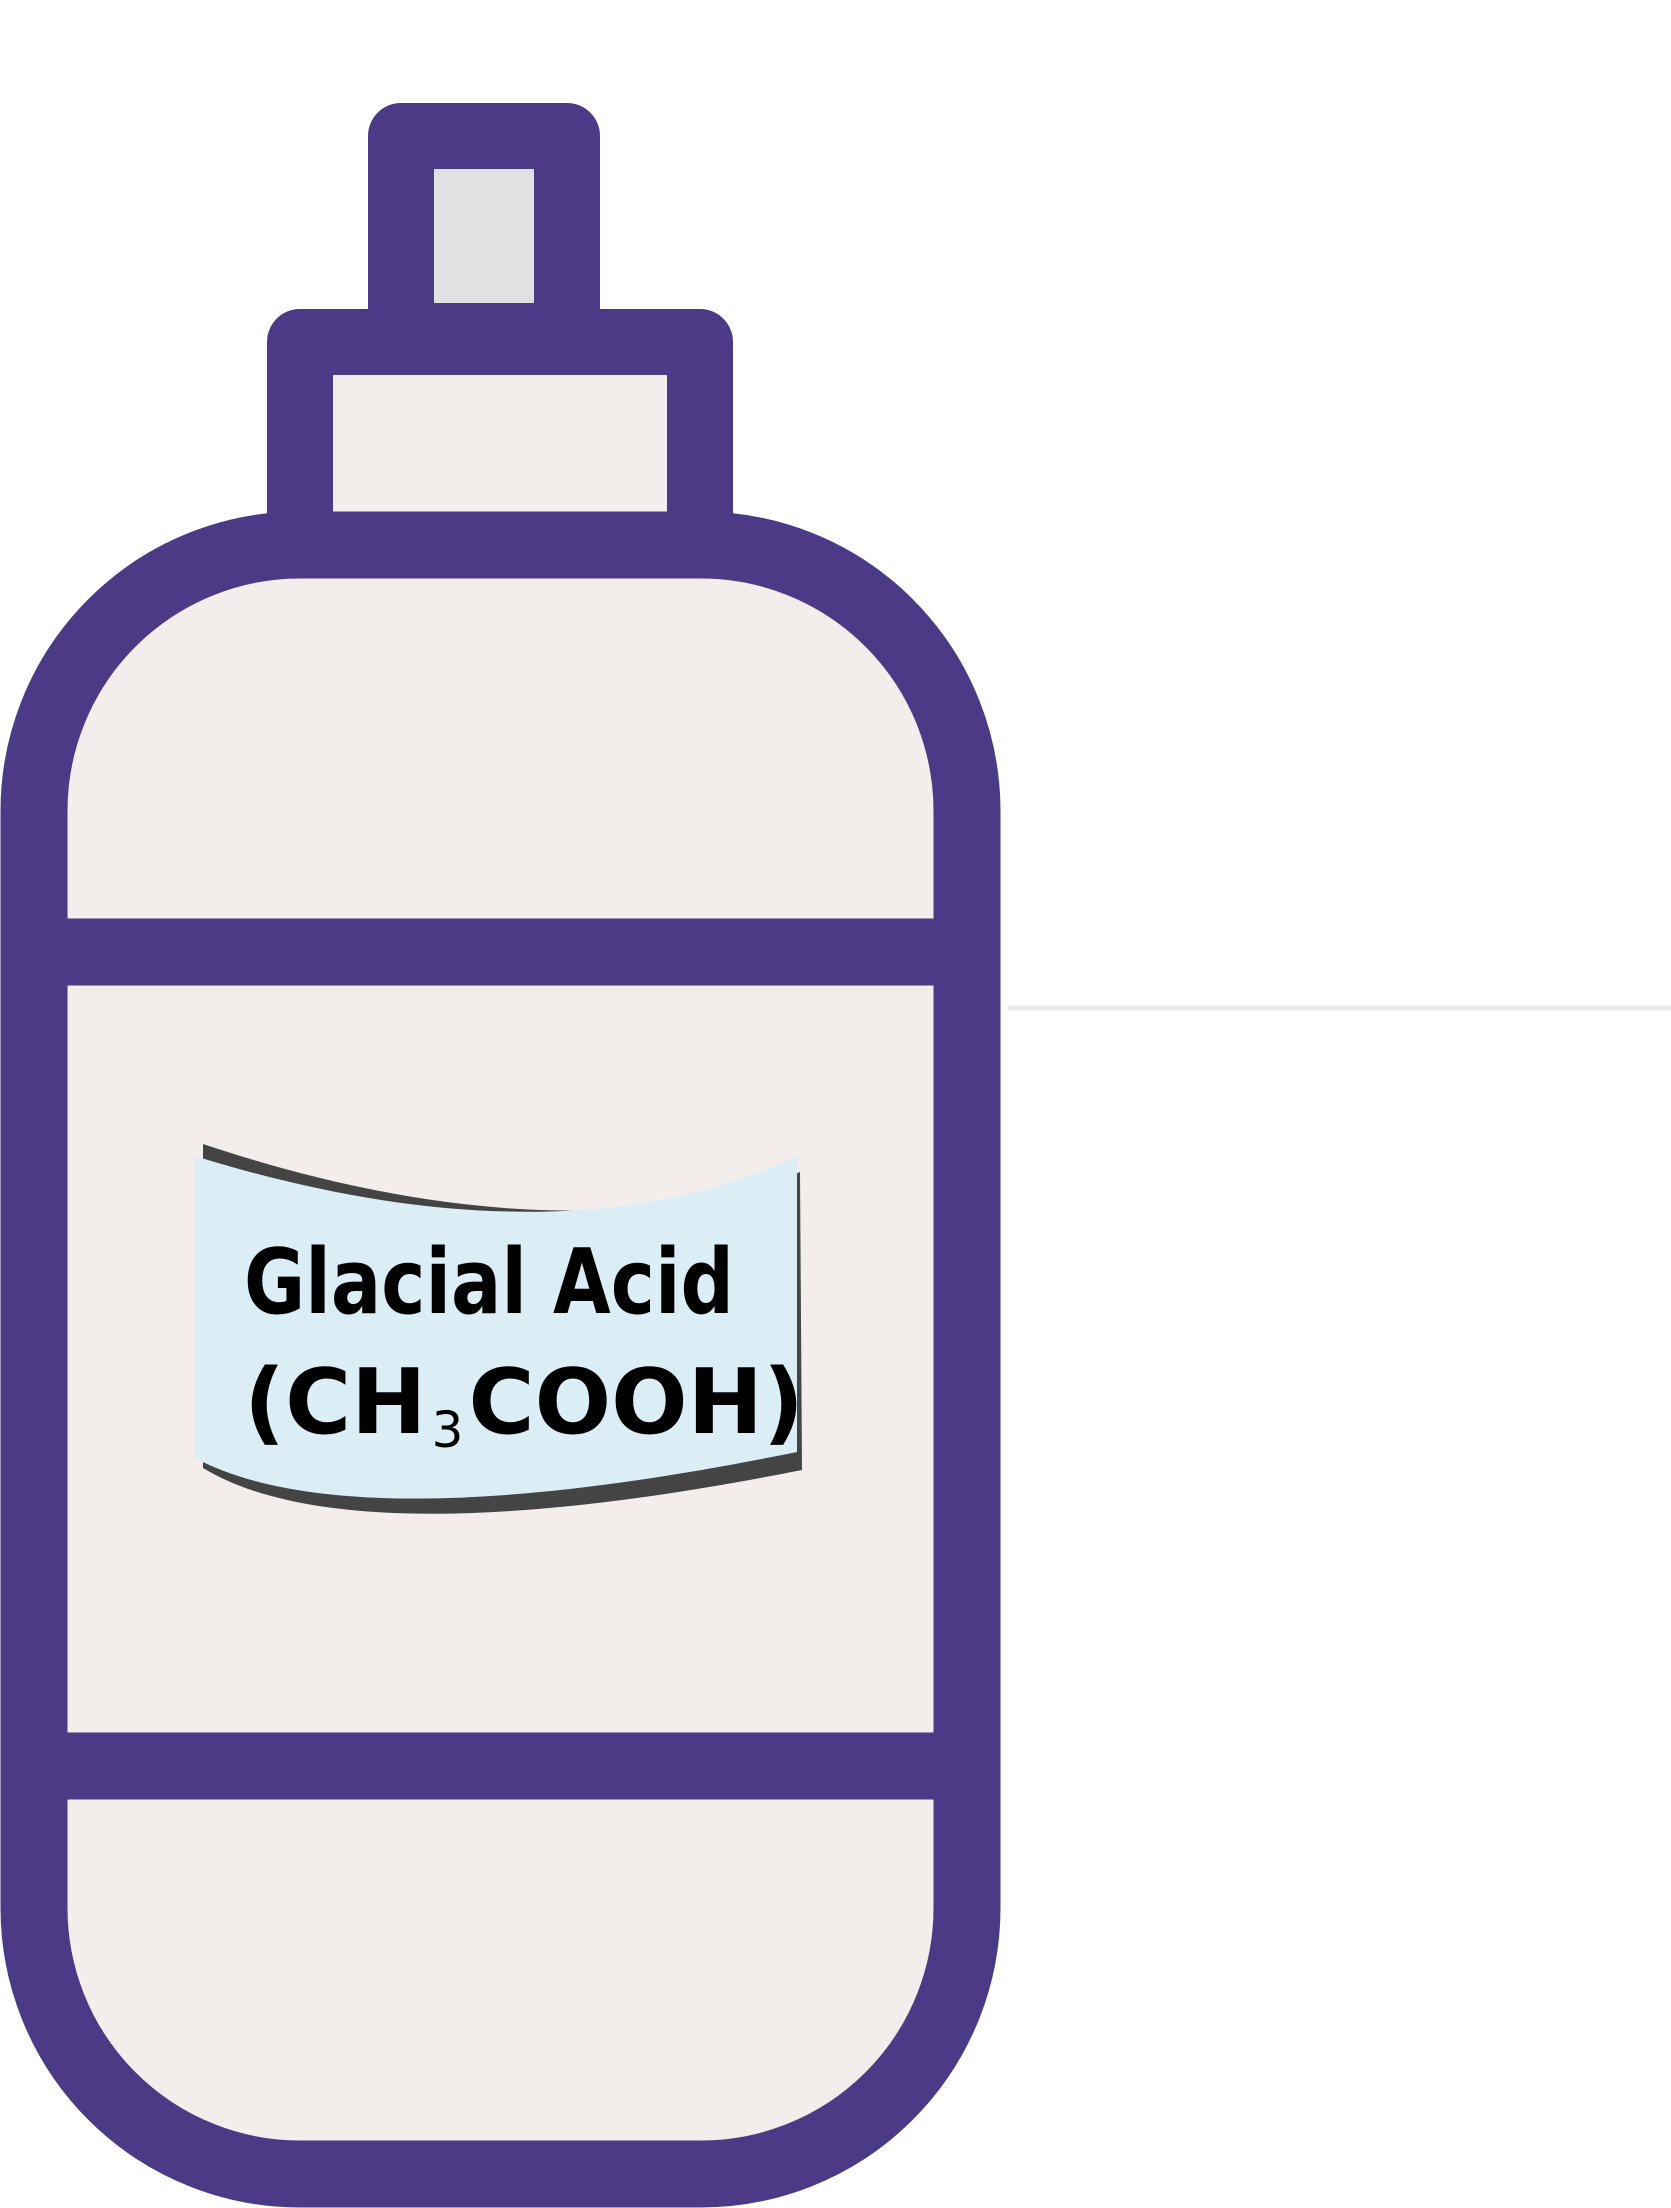  Describe the element at coordinates (448, 1430) in the screenshot. I see `label-formula-subscript: 3` at that location.